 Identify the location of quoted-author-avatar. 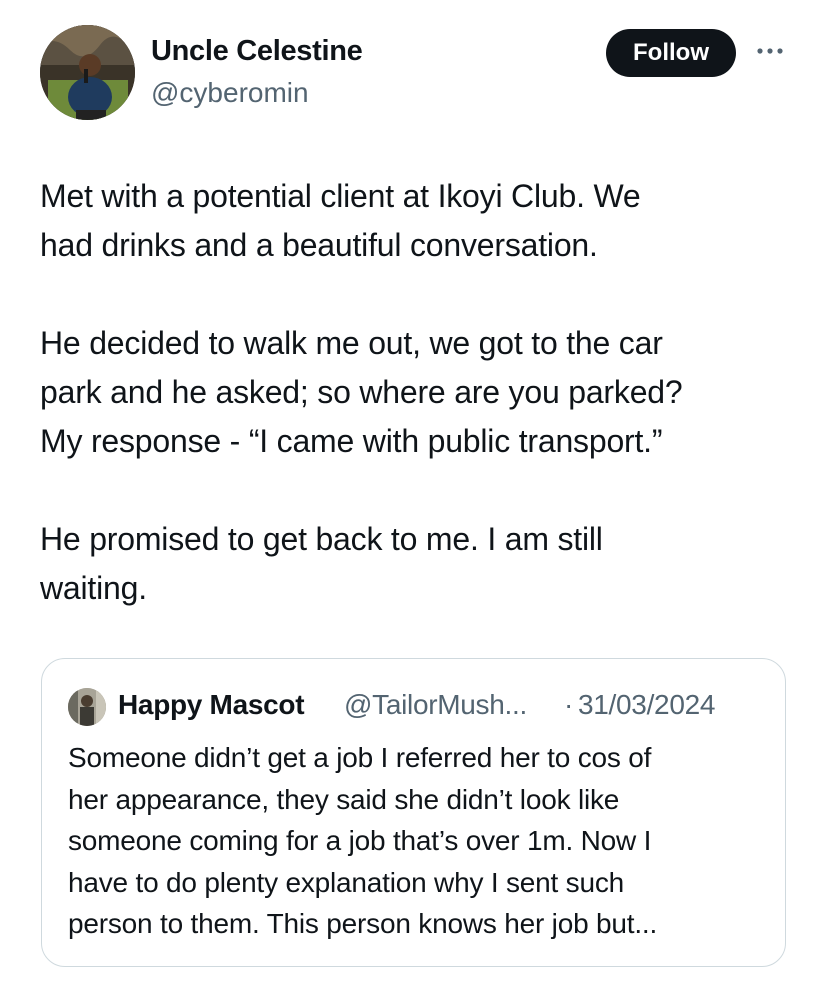
(87, 707).